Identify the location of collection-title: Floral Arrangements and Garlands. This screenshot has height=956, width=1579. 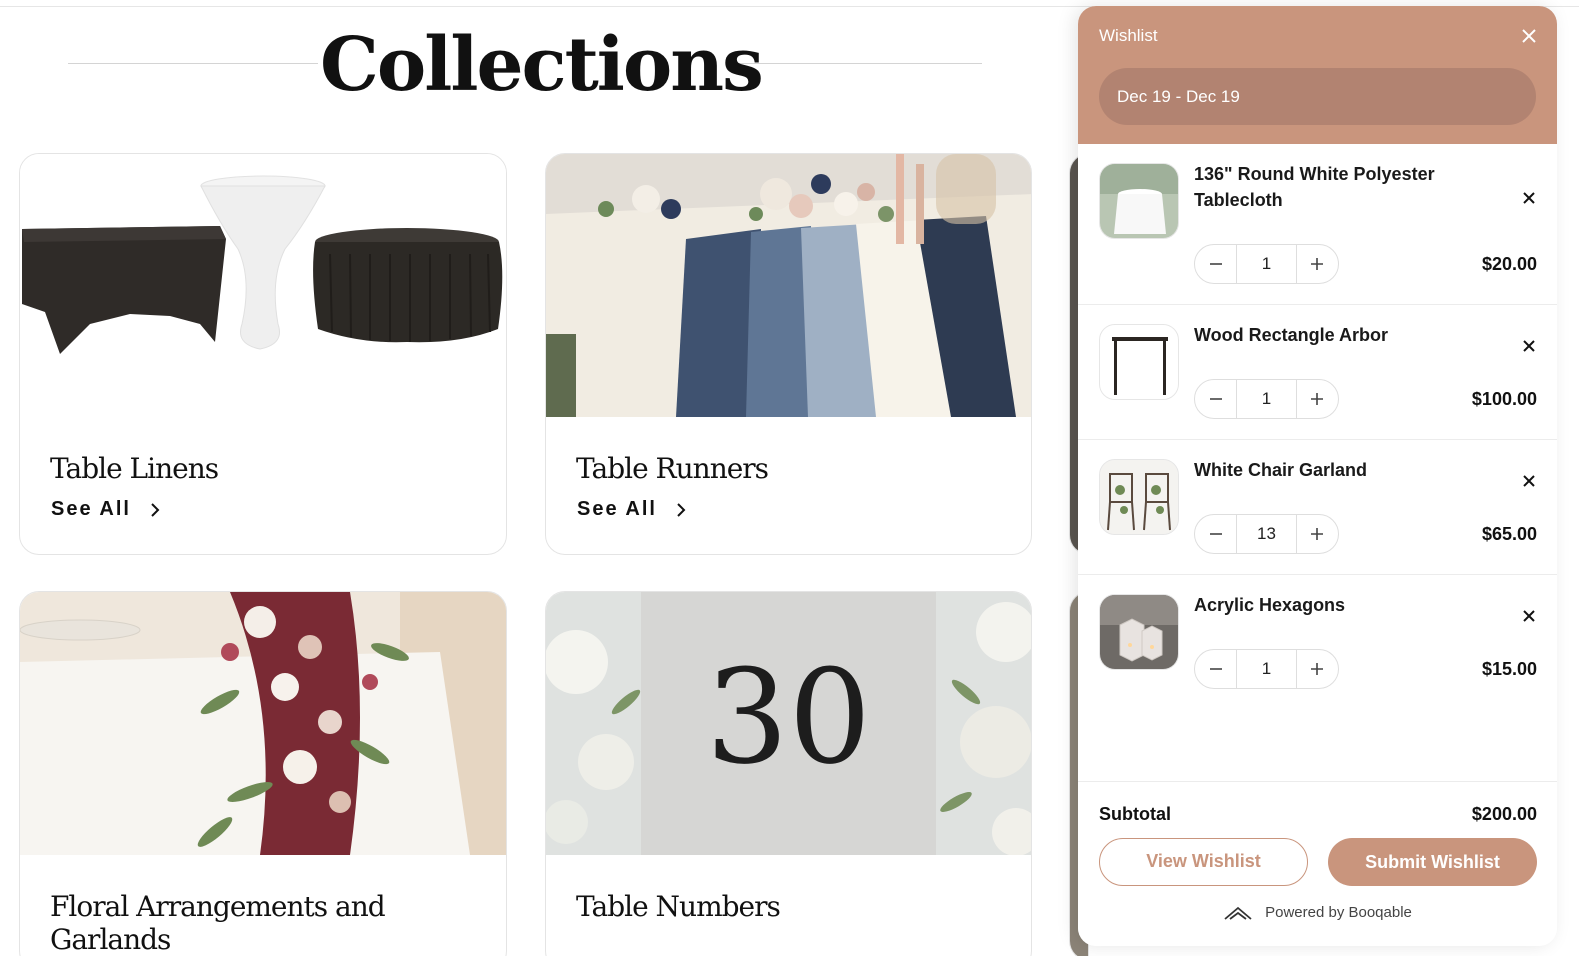
(218, 923).